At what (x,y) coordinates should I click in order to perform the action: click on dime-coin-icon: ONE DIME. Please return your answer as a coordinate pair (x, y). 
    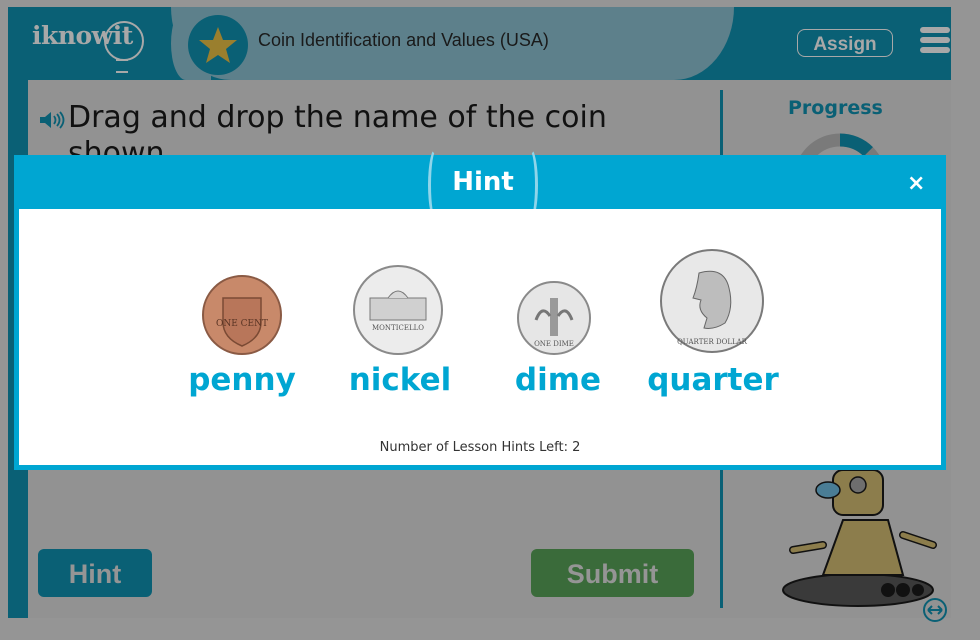
    Looking at the image, I should click on (554, 318).